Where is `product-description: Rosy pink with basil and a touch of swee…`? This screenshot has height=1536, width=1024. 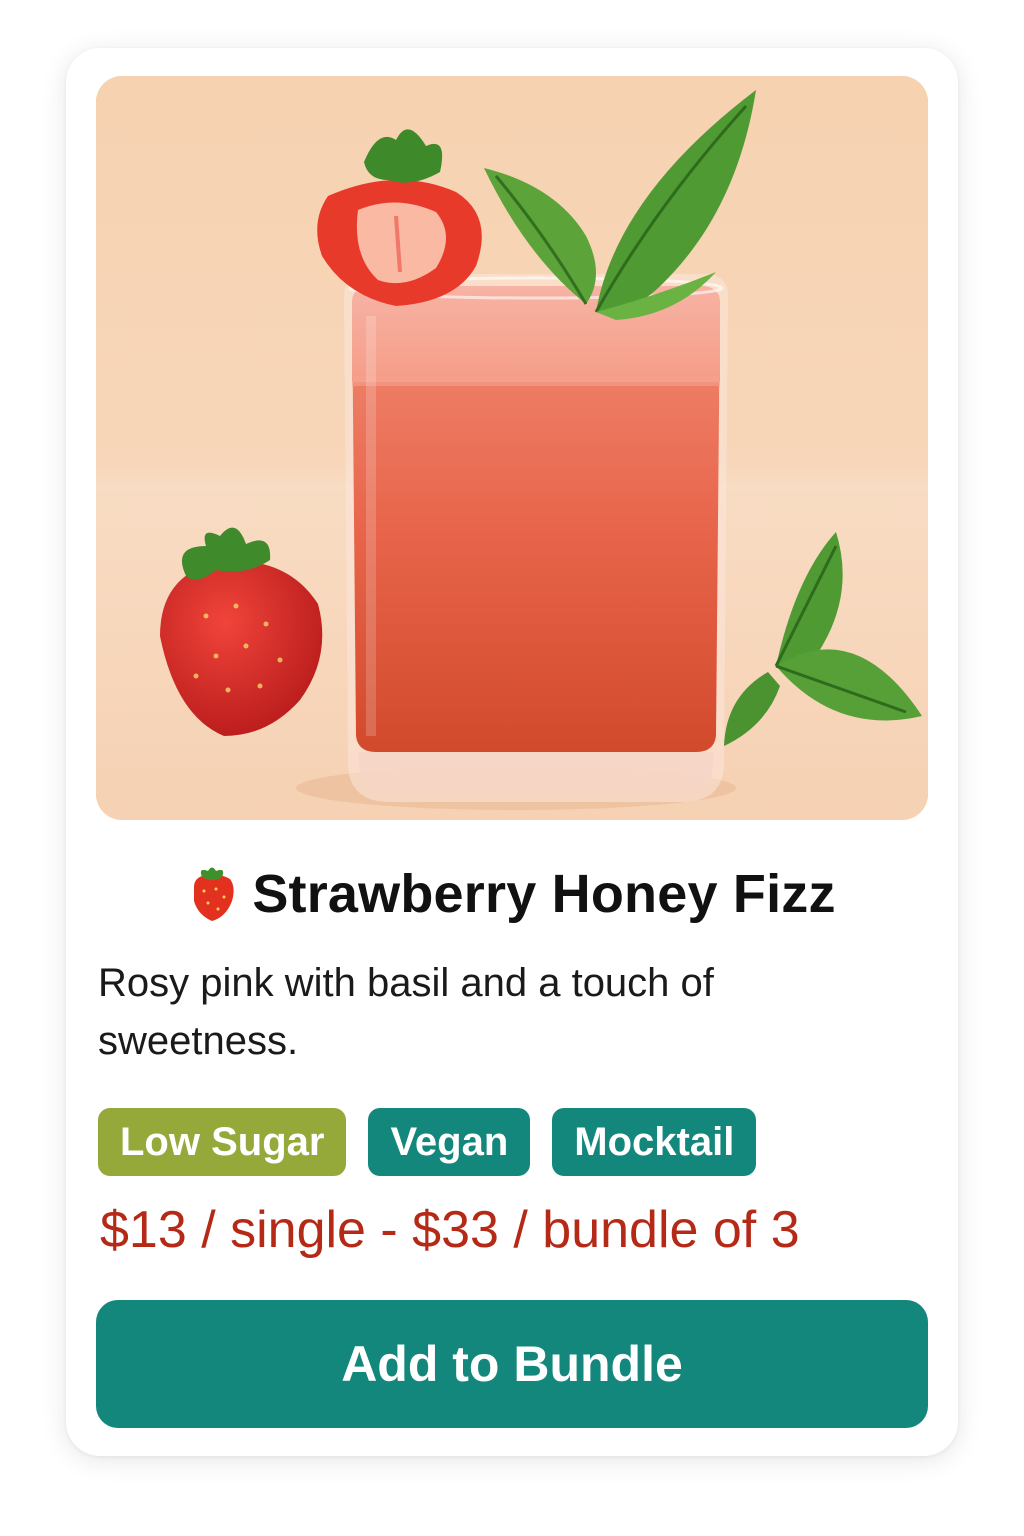 product-description: Rosy pink with basil and a touch of swee… is located at coordinates (406, 1012).